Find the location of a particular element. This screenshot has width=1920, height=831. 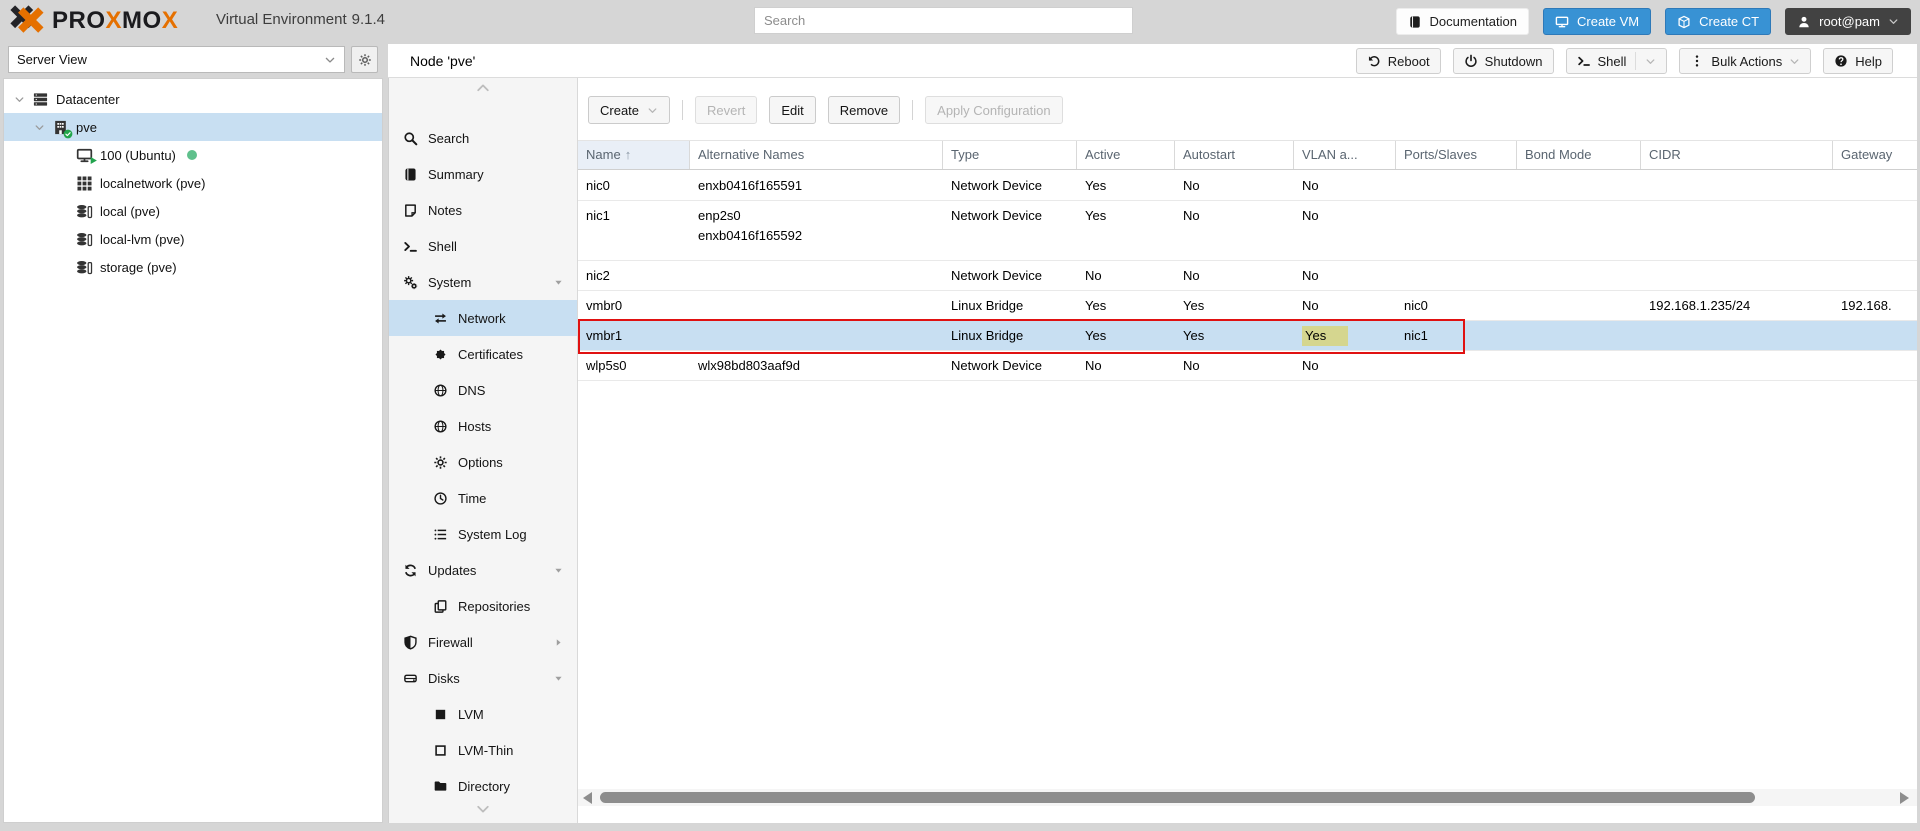

scroll-right-arrow is located at coordinates (1904, 798).